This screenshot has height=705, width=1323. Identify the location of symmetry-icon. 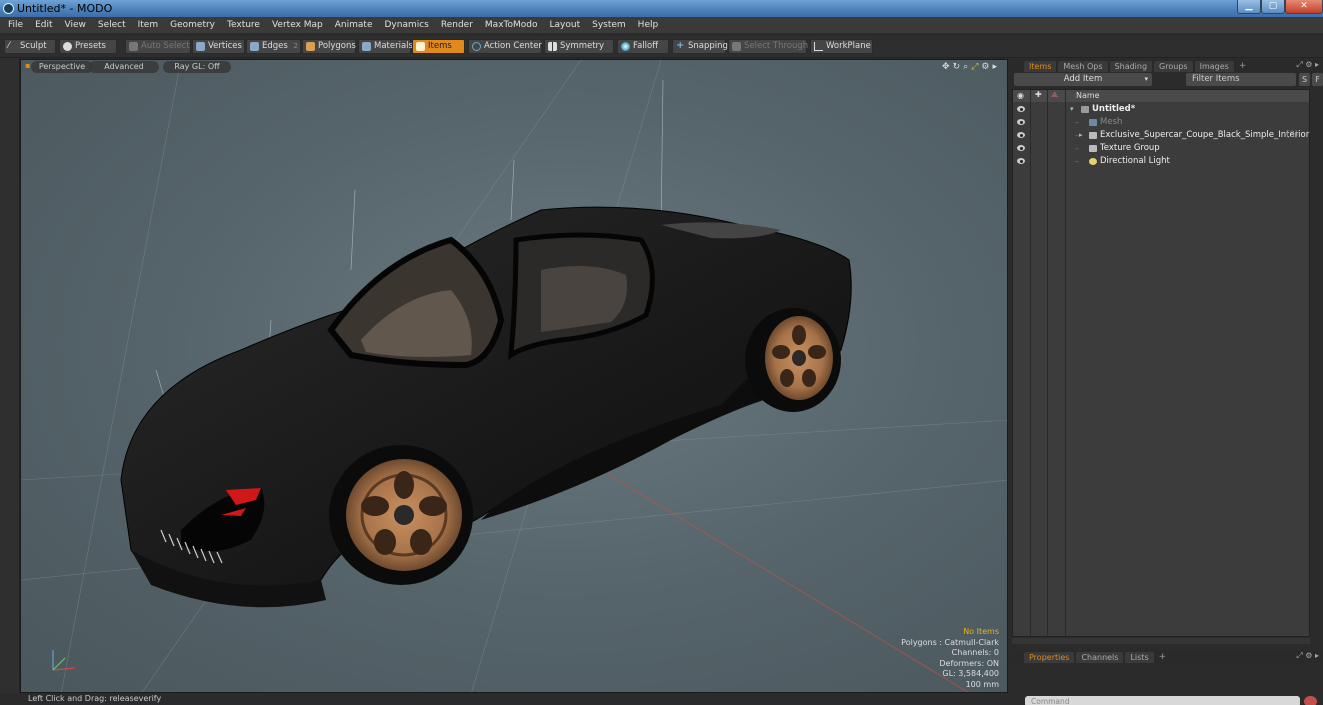
(552, 46).